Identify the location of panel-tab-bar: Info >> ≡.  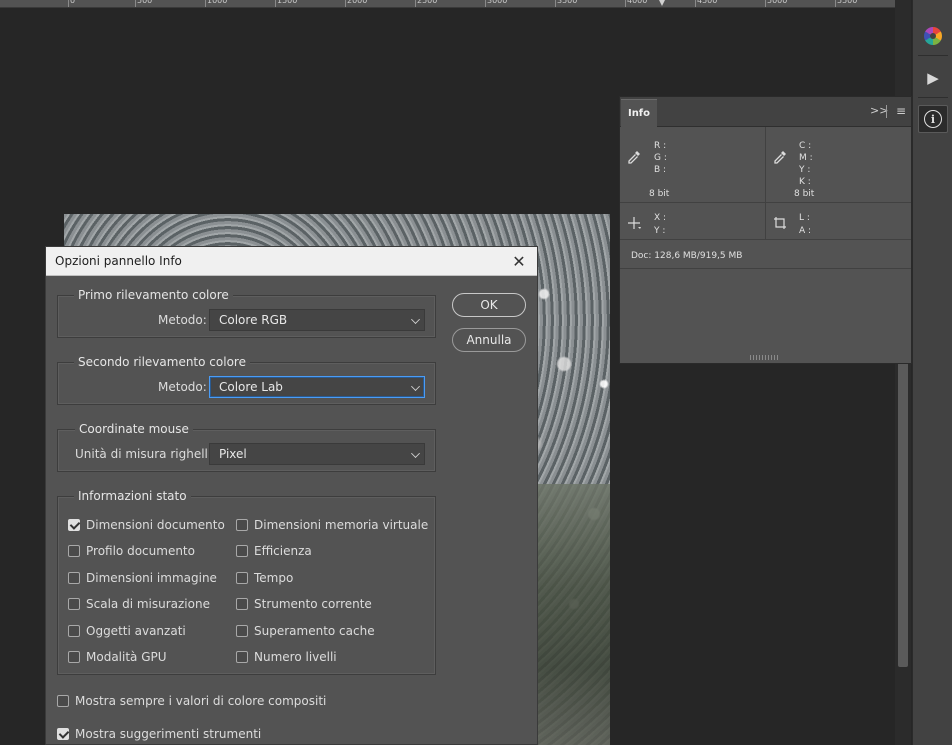
(765, 112).